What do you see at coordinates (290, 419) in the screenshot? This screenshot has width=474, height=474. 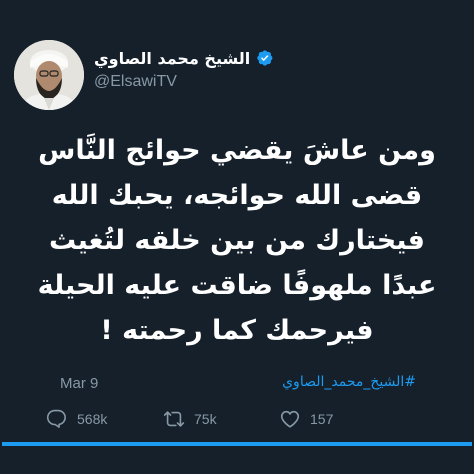 I see `heart-icon` at bounding box center [290, 419].